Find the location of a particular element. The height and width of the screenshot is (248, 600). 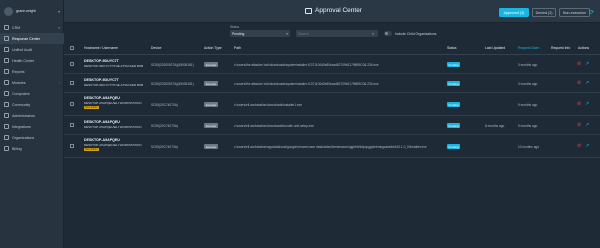

chevron-down-icon: ▾ is located at coordinates (287, 33).